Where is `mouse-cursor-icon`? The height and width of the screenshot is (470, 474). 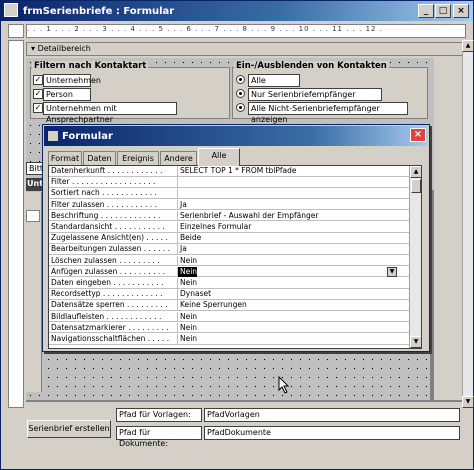 mouse-cursor-icon is located at coordinates (284, 385).